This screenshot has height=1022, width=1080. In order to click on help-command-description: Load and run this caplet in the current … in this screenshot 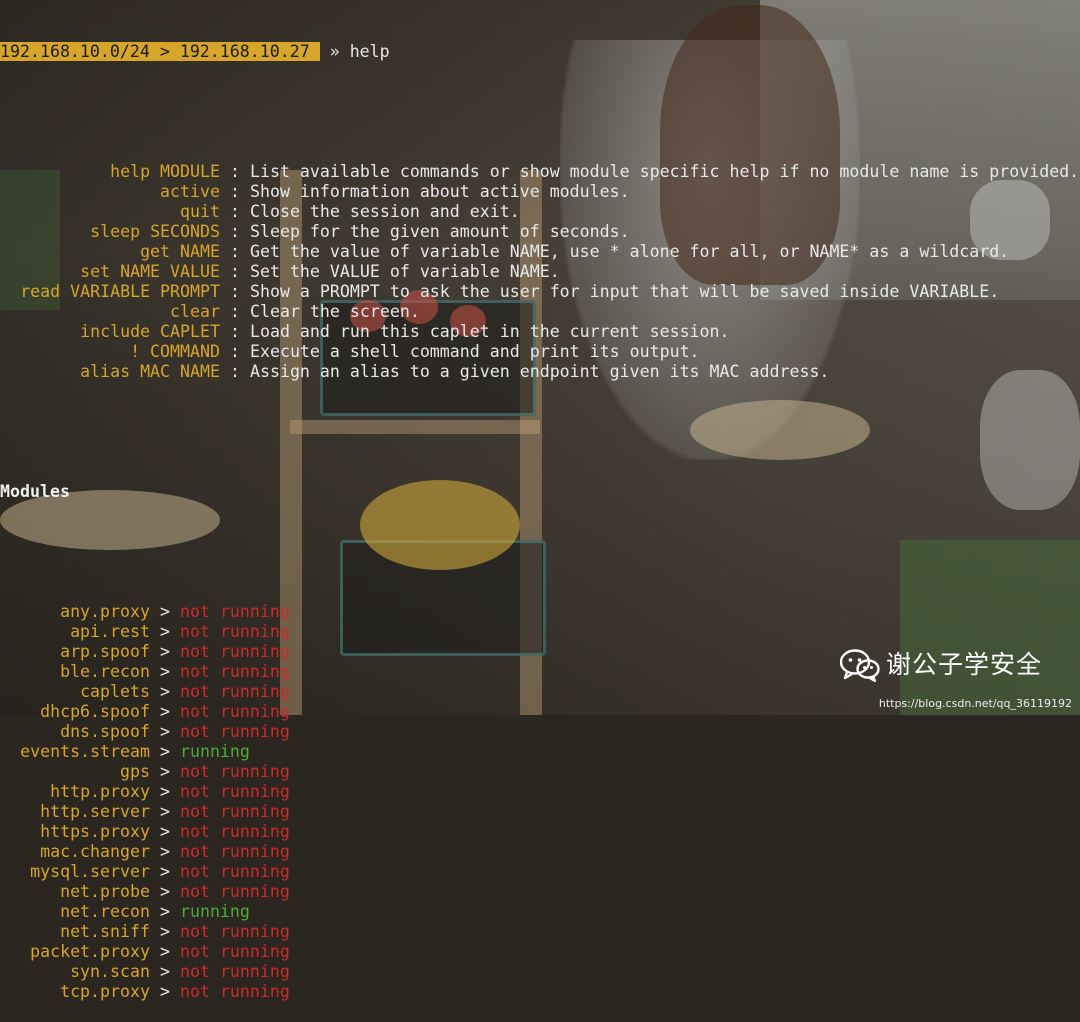, I will do `click(489, 331)`.